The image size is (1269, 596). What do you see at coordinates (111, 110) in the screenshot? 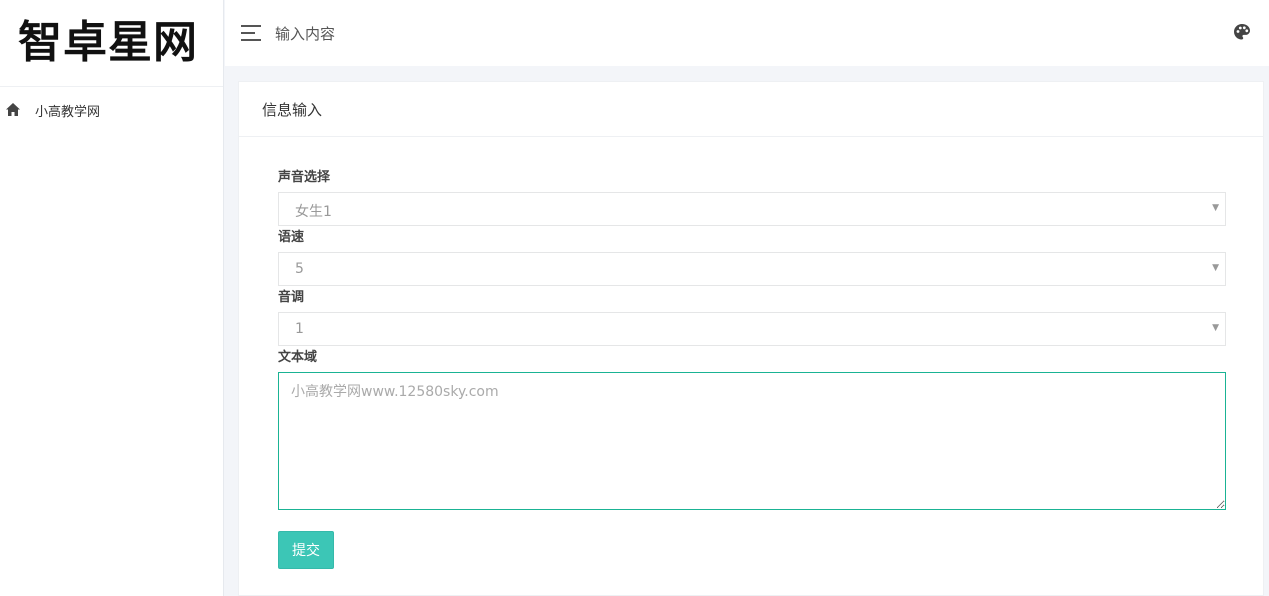
I see `sidebar-item-home: 小高教学网` at bounding box center [111, 110].